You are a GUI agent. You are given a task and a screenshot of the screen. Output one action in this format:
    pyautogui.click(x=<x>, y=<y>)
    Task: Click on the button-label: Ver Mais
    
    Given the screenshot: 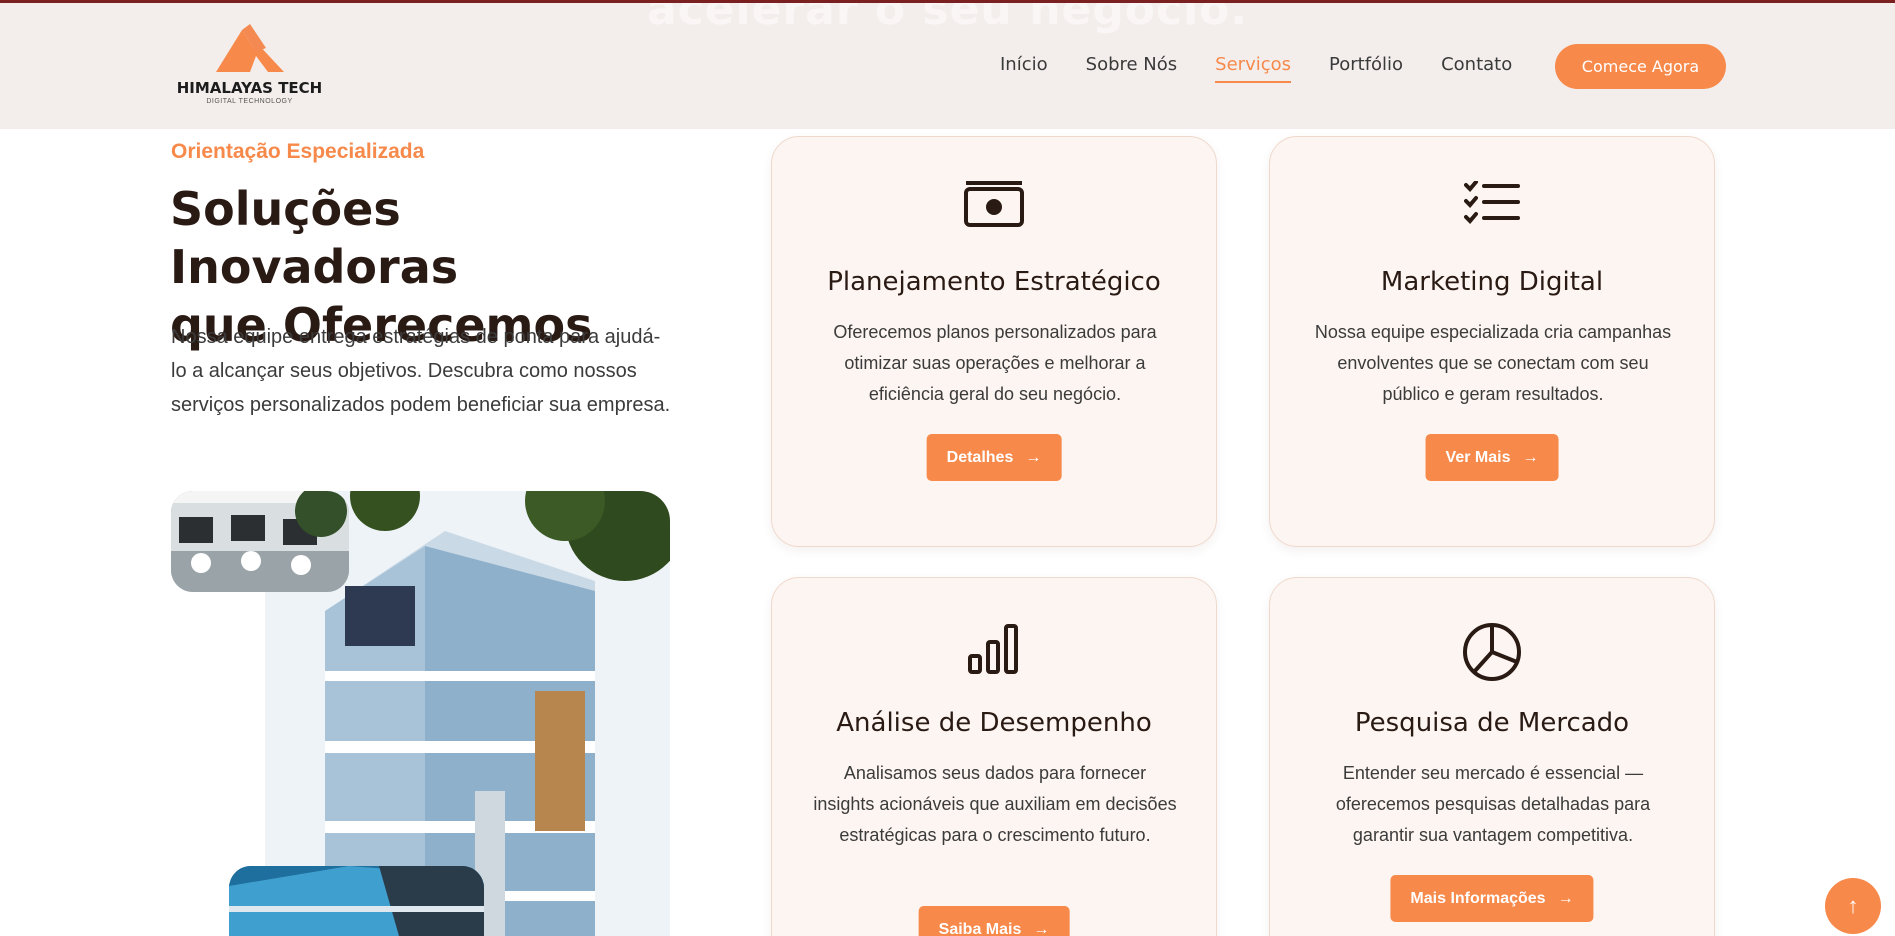 What is the action you would take?
    pyautogui.click(x=1478, y=457)
    